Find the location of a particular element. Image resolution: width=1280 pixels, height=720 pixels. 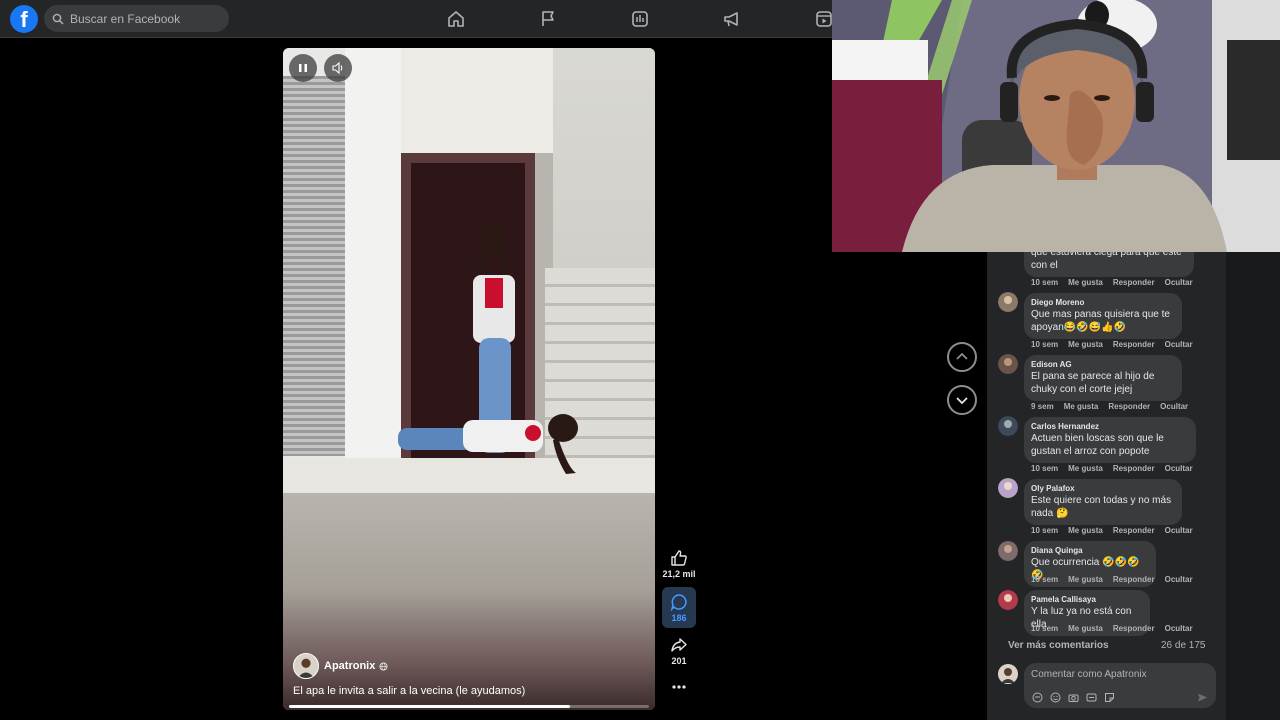

search-input is located at coordinates (145, 18).